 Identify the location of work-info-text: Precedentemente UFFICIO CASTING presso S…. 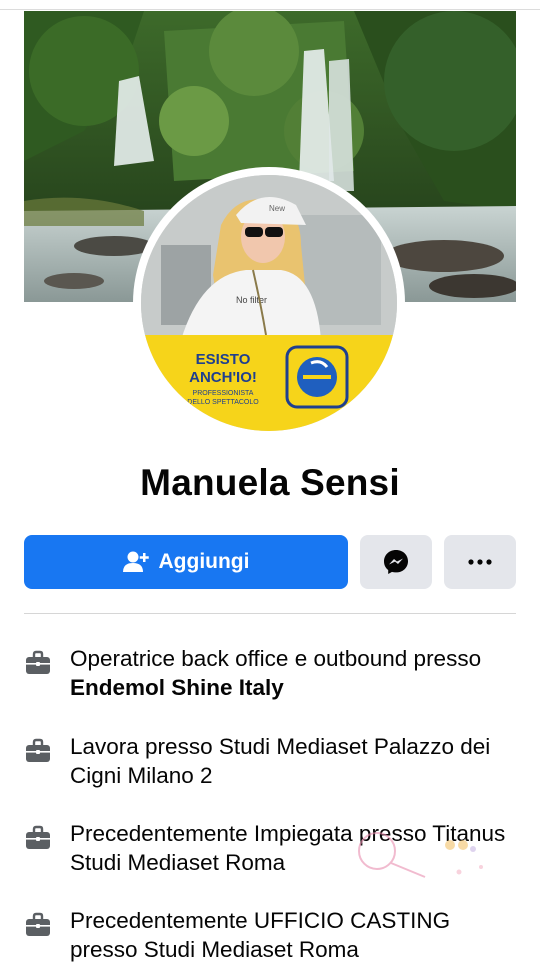
(260, 935).